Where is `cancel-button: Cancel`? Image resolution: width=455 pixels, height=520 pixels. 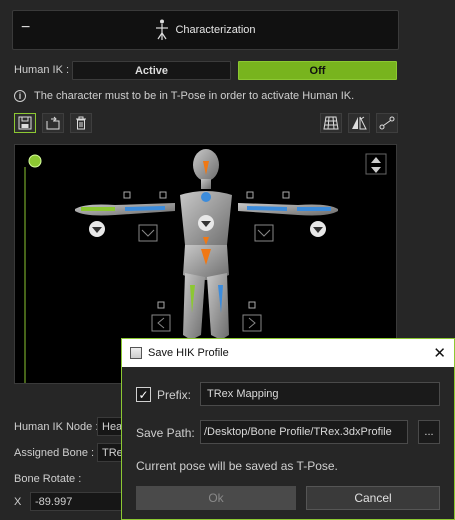
cancel-button: Cancel is located at coordinates (373, 498).